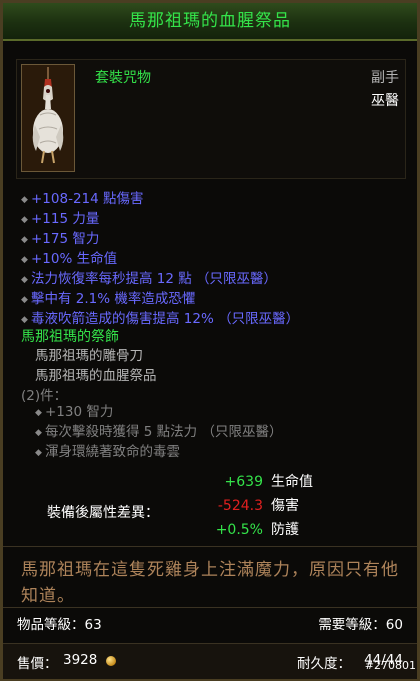  Describe the element at coordinates (324, 664) in the screenshot. I see `durability-label: 耐久度：` at that location.